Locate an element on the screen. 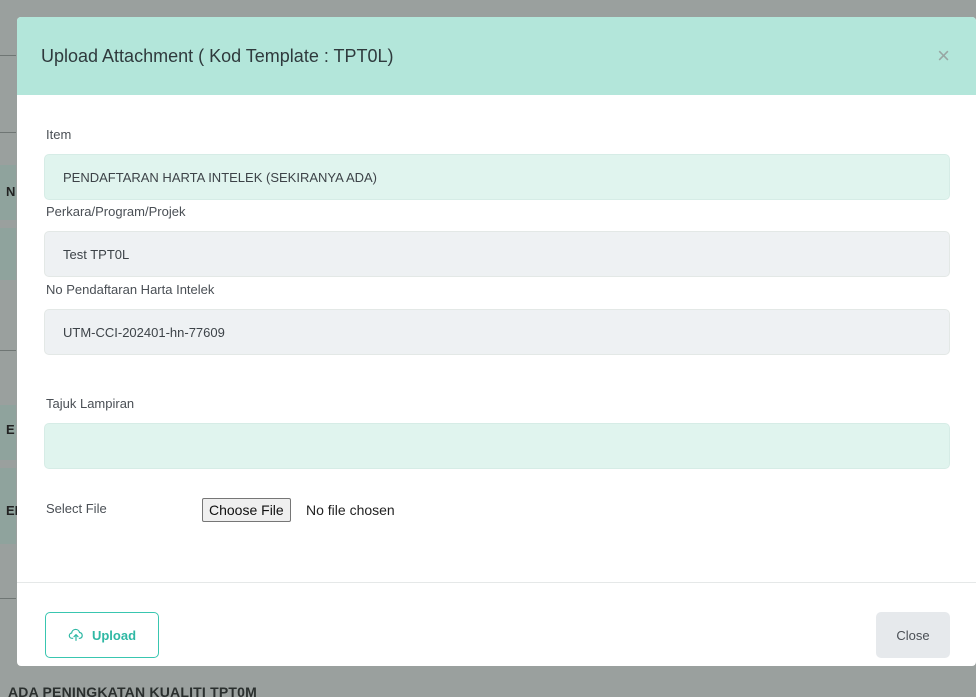 The image size is (976, 697). select-file-label: Select File is located at coordinates (76, 508).